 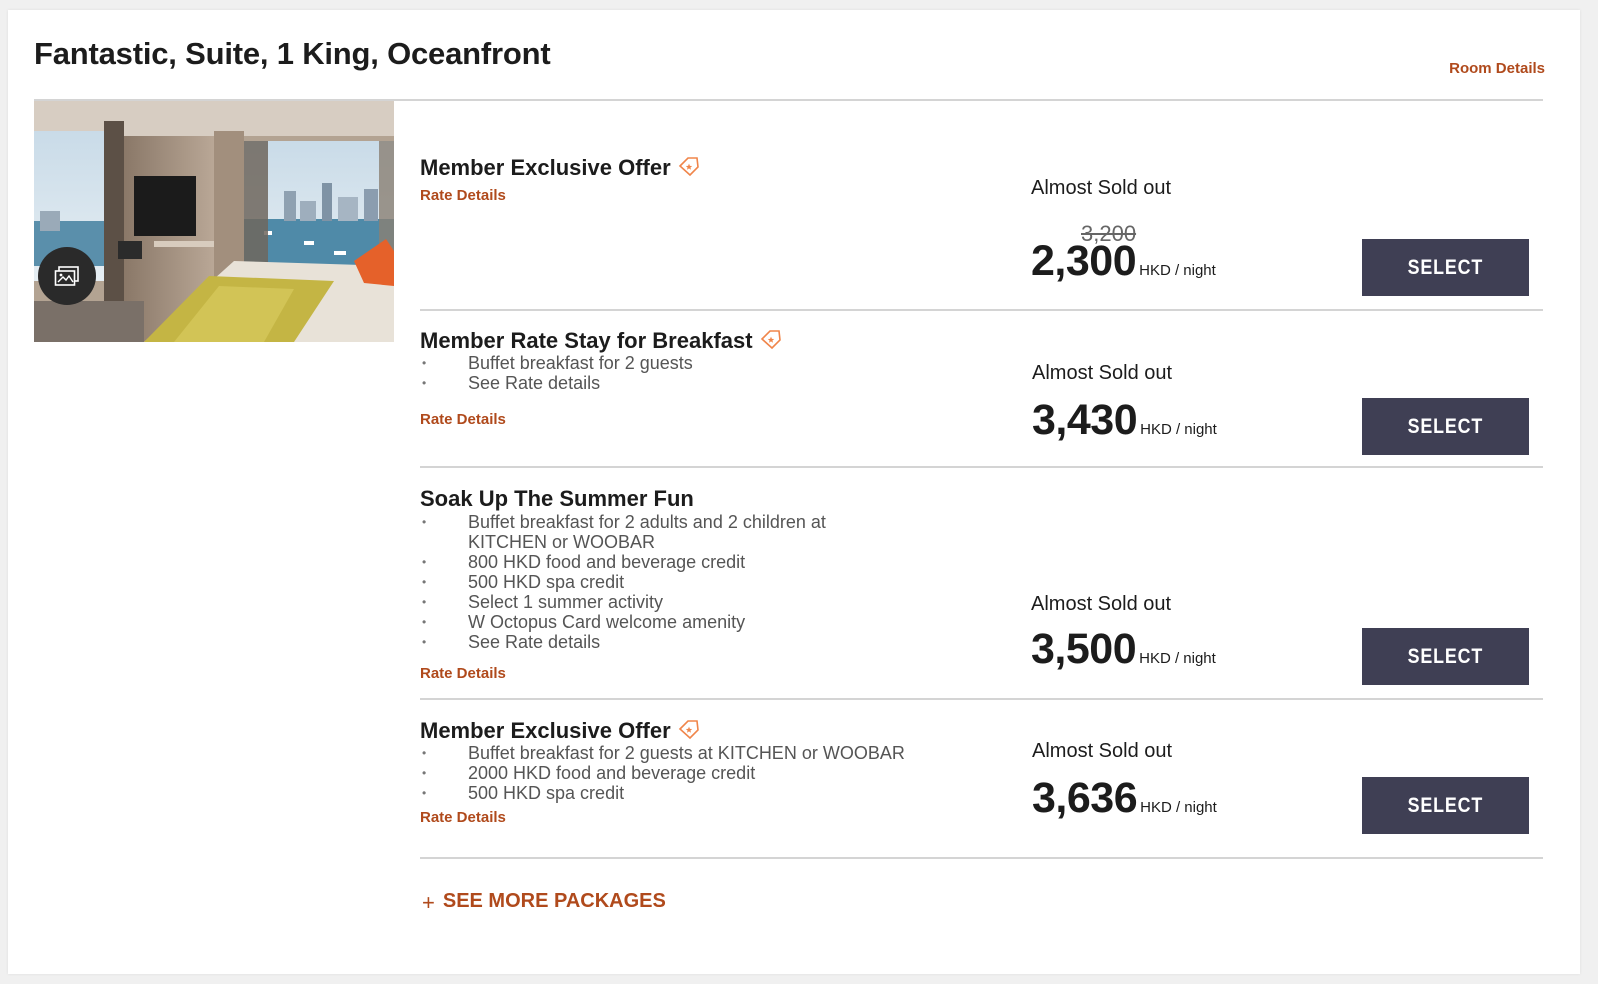 I want to click on price: 3,430, so click(x=1085, y=420).